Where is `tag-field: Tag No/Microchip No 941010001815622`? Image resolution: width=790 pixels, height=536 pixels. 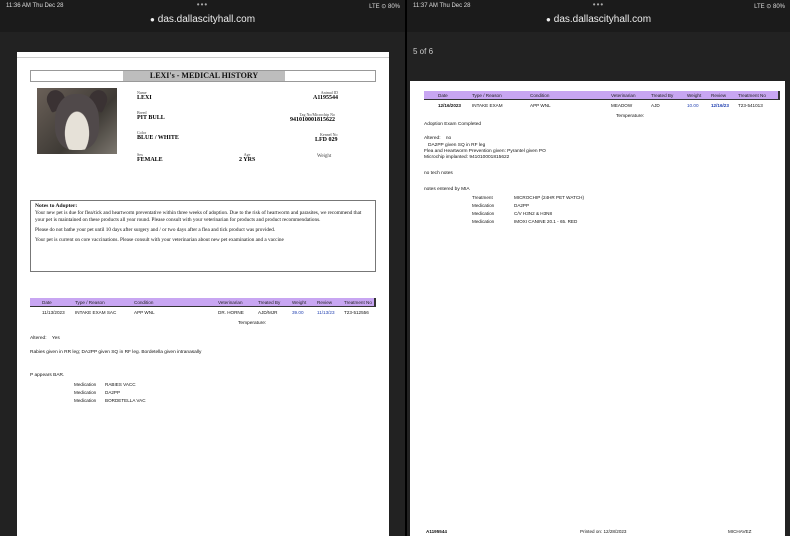 tag-field: Tag No/Microchip No 941010001815622 is located at coordinates (312, 117).